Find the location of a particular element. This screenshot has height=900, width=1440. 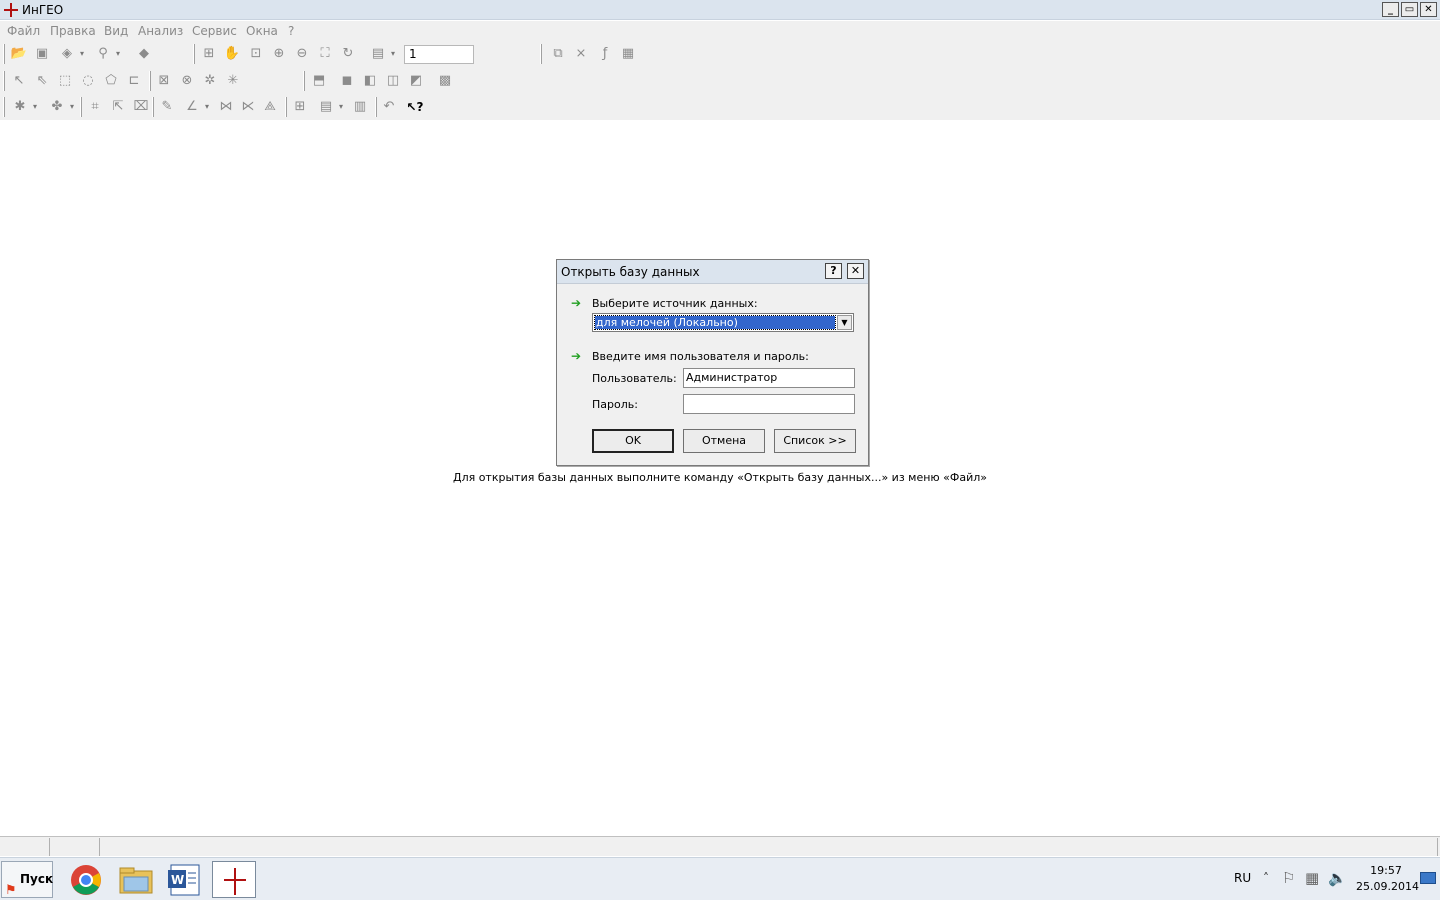

save-icon: ▣ is located at coordinates (42, 54).